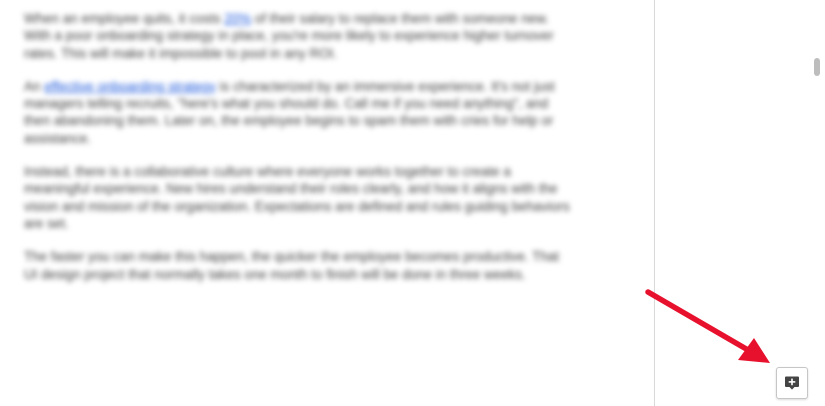  What do you see at coordinates (34, 86) in the screenshot?
I see `paragraph-text: An` at bounding box center [34, 86].